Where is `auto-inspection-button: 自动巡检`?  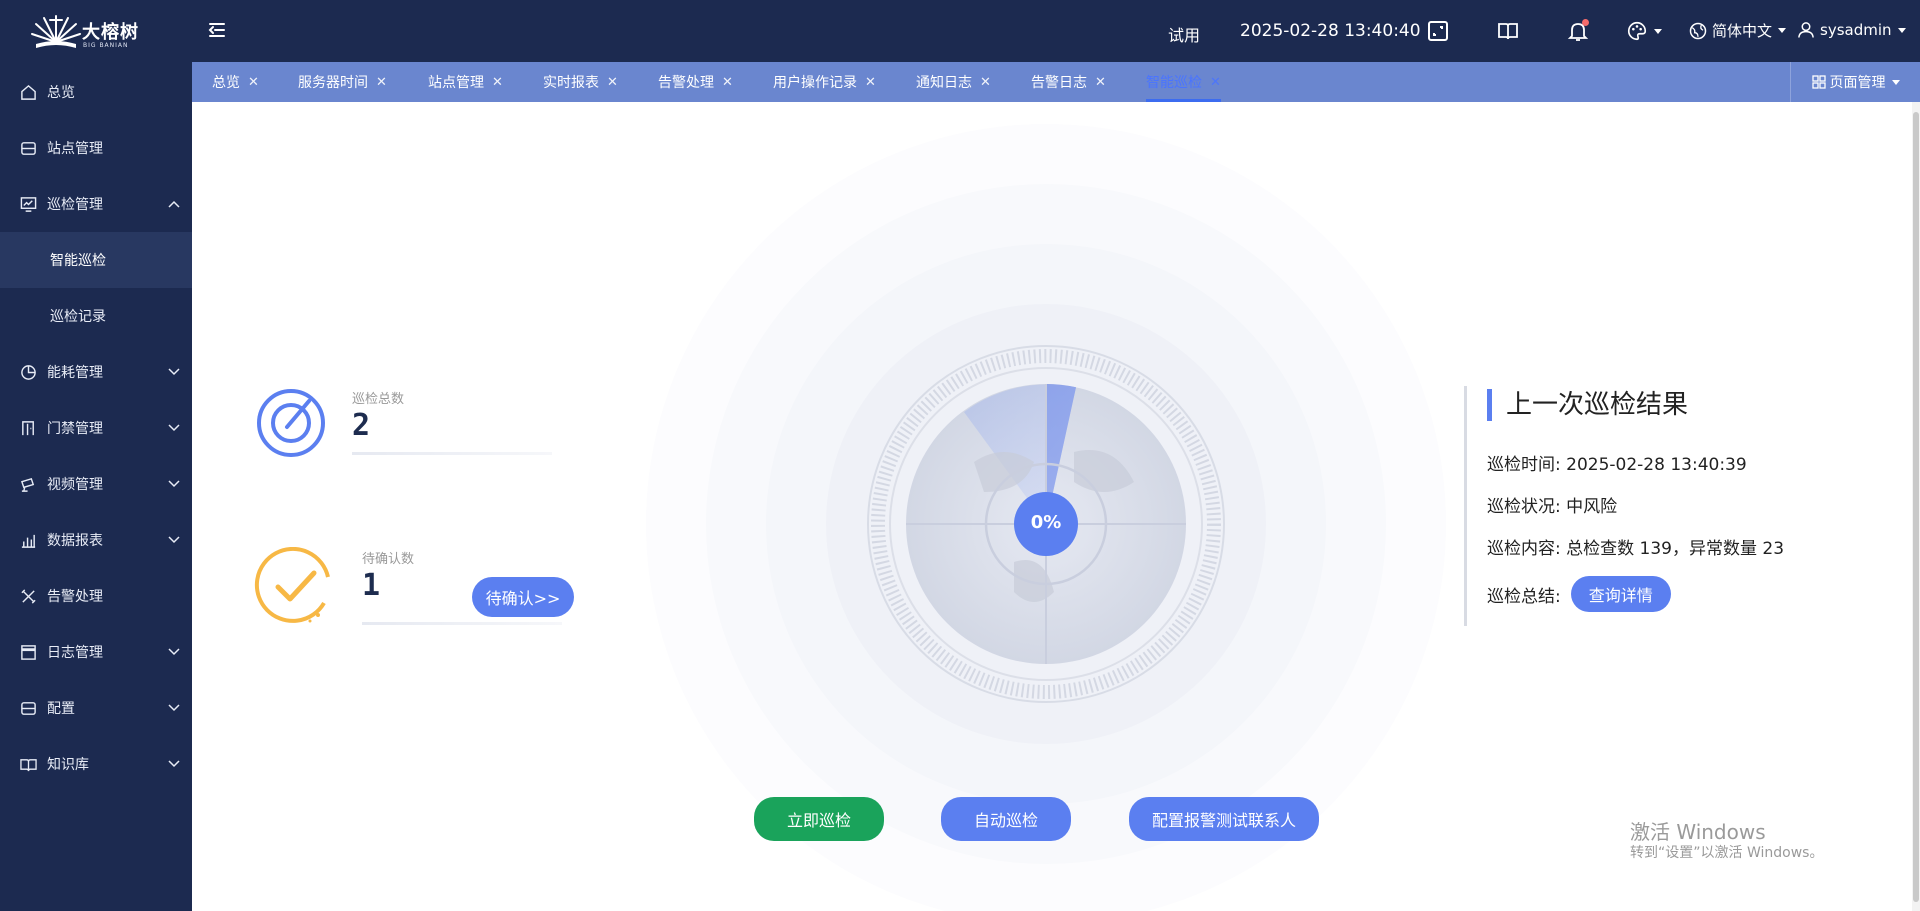
auto-inspection-button: 自动巡检 is located at coordinates (1006, 819).